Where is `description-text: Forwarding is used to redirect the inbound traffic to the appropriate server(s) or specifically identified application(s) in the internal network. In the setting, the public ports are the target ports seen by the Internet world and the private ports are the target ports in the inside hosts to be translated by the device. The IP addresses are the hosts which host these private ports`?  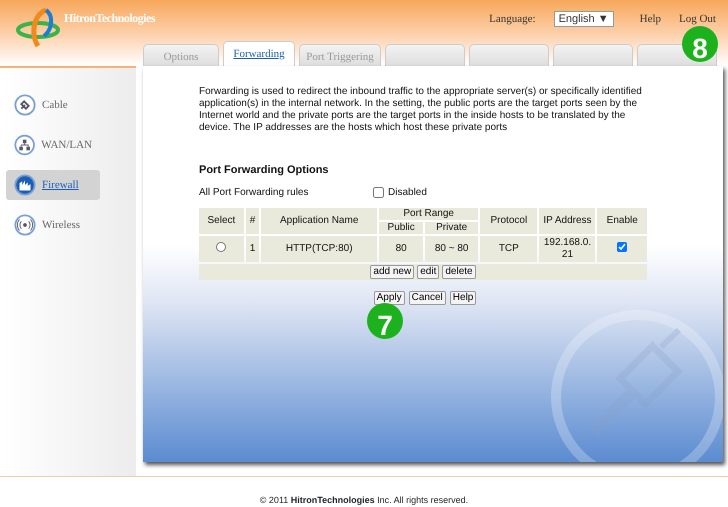
description-text: Forwarding is used to redirect the inbound traffic to the appropriate server(s) or specifically identified application(s) in the internal network. In the setting, the public ports are the target ports seen by the Internet world and the private ports are the target ports in the inside hosts to be translated by the device. The IP addresses are the hosts which host these private ports is located at coordinates (421, 110).